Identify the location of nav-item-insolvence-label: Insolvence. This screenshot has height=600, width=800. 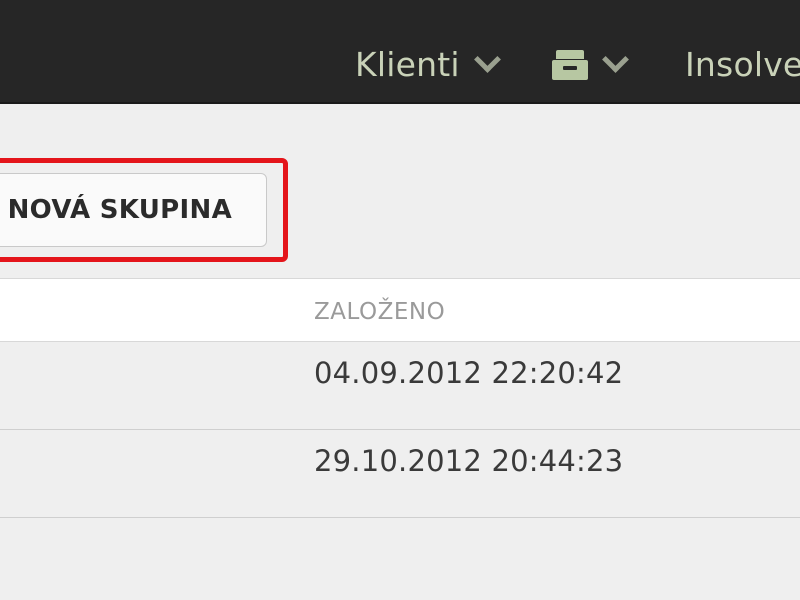
(742, 64).